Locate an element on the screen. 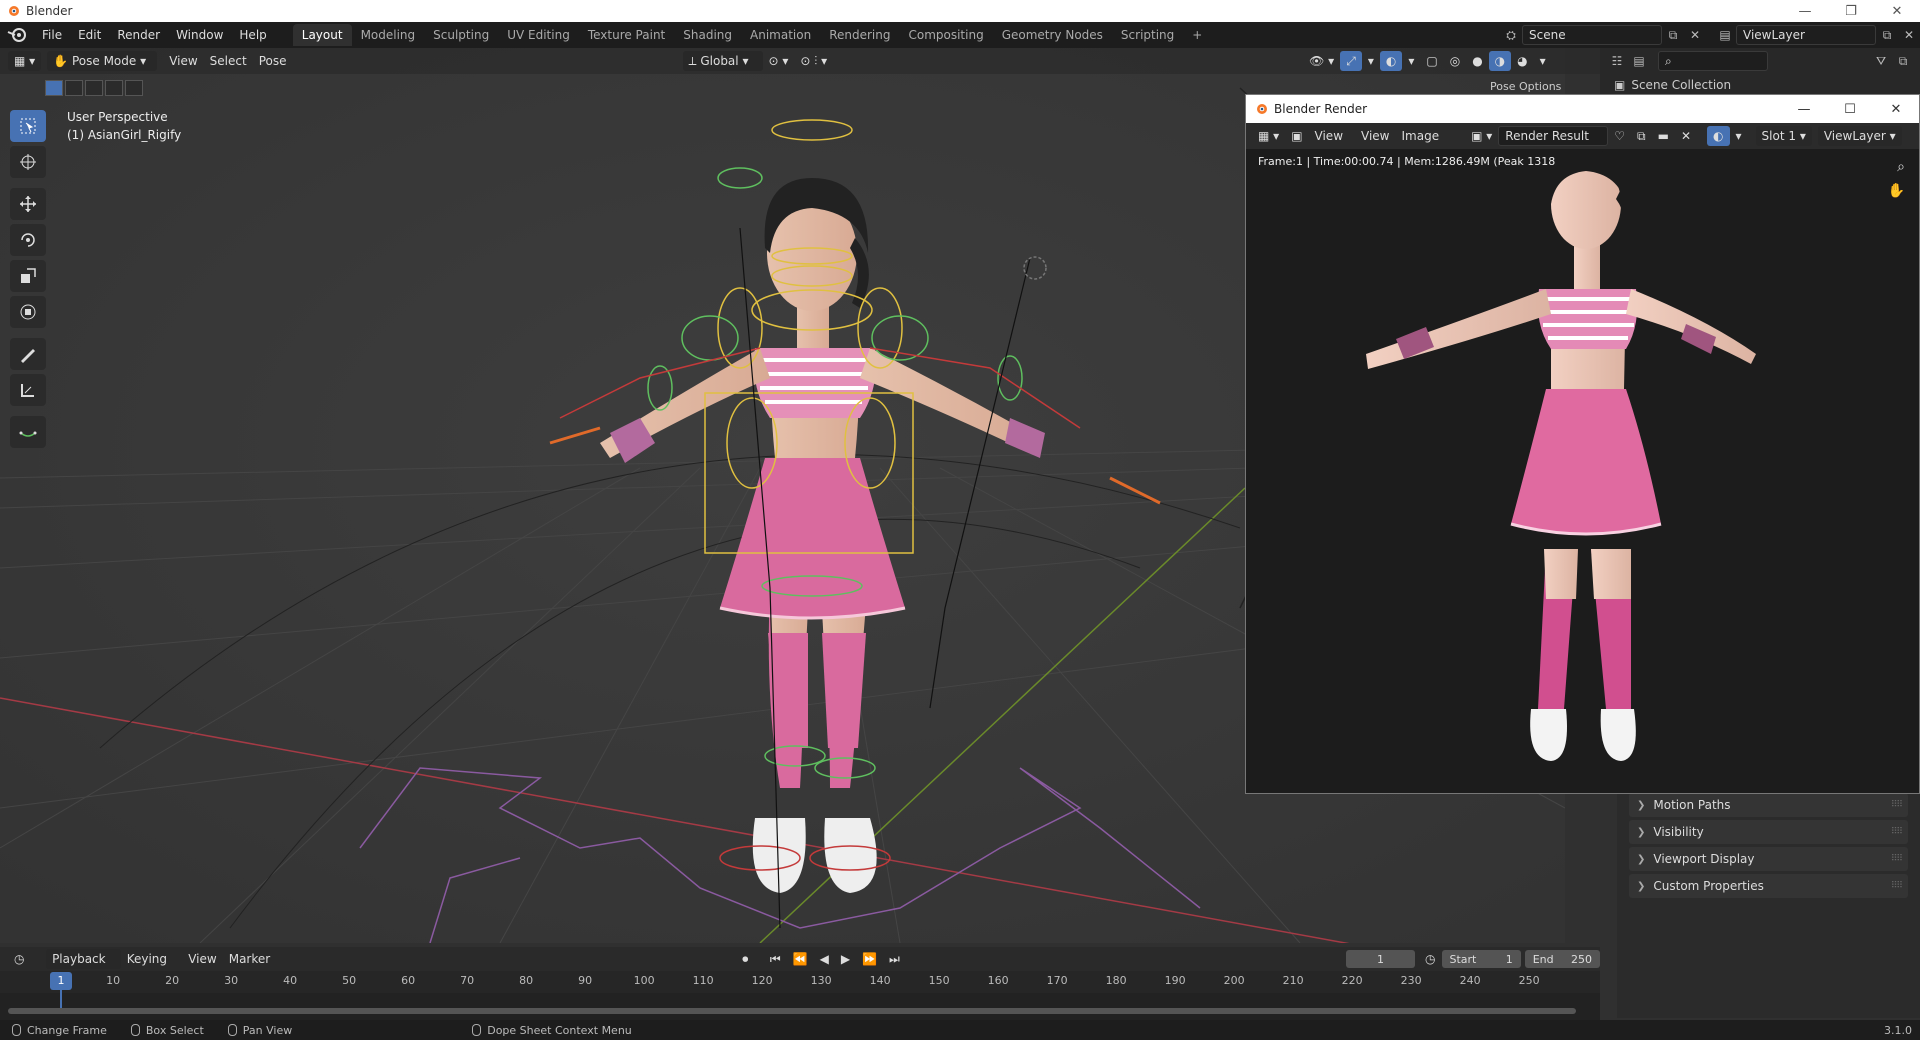 The height and width of the screenshot is (1040, 1920). menu-file: File is located at coordinates (52, 35).